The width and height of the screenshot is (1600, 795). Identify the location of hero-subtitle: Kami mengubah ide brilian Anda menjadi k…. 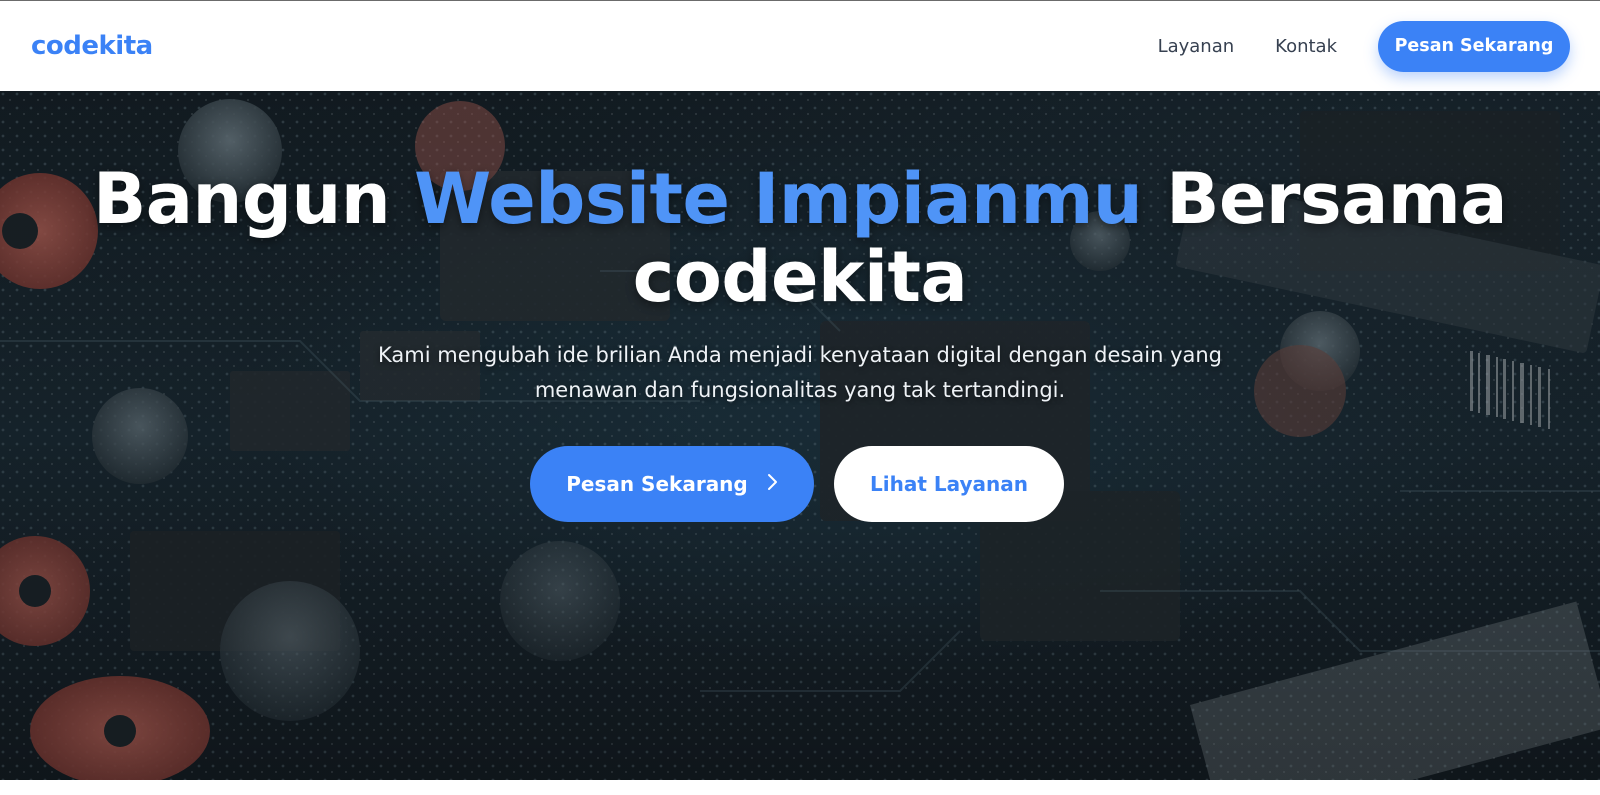
(800, 372).